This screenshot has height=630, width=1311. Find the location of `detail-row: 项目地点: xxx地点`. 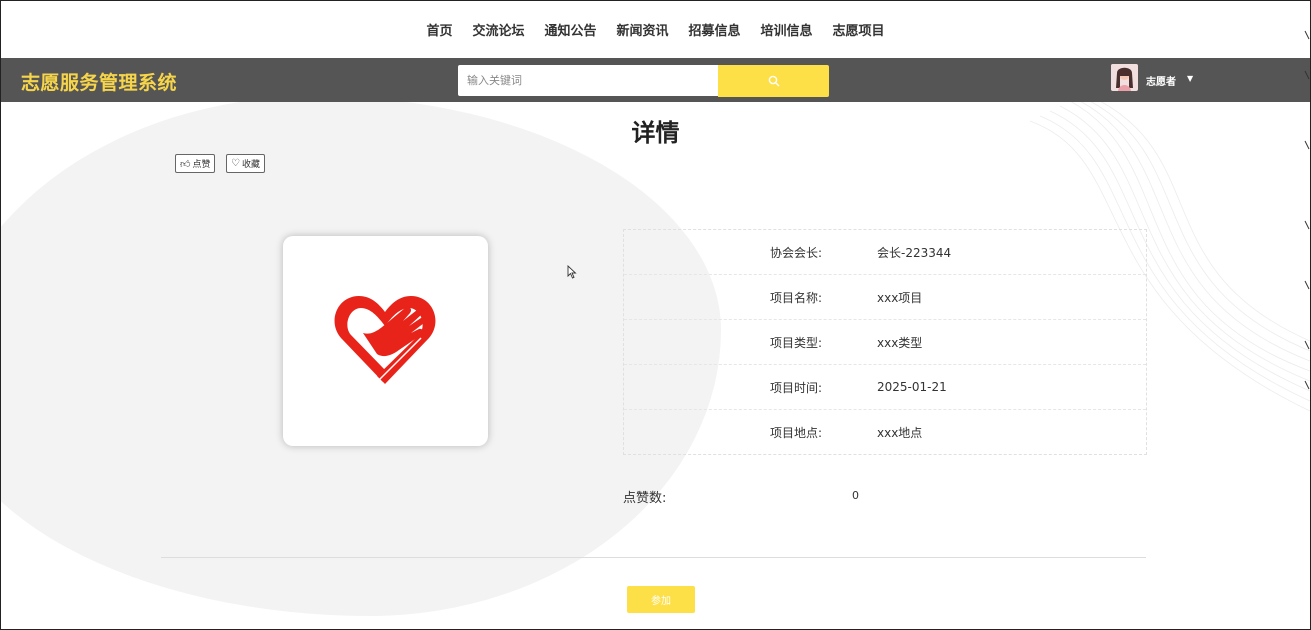

detail-row: 项目地点: xxx地点 is located at coordinates (885, 431).